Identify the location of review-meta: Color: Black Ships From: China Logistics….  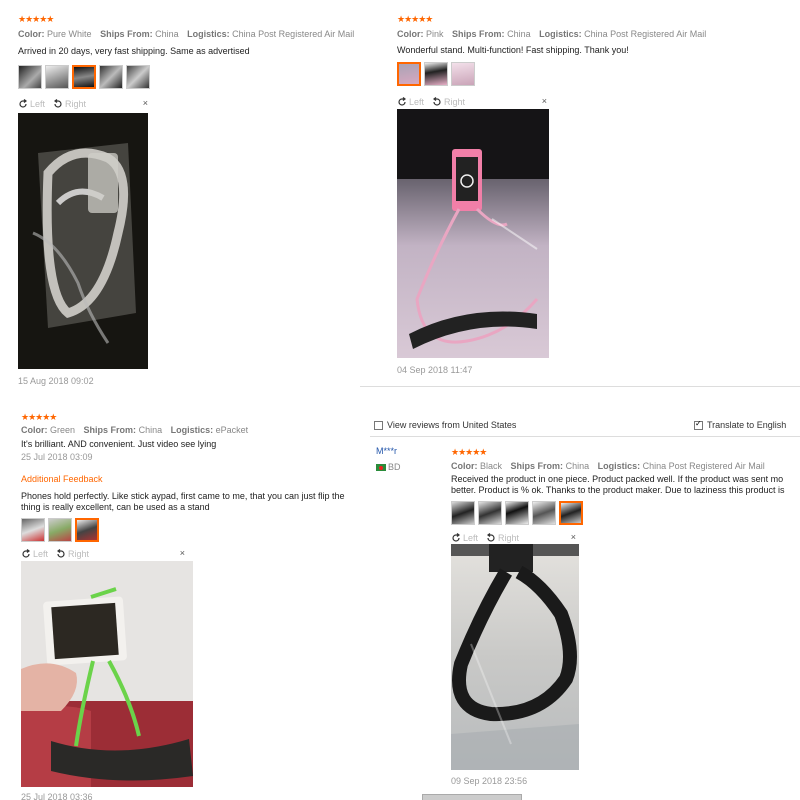
(608, 466).